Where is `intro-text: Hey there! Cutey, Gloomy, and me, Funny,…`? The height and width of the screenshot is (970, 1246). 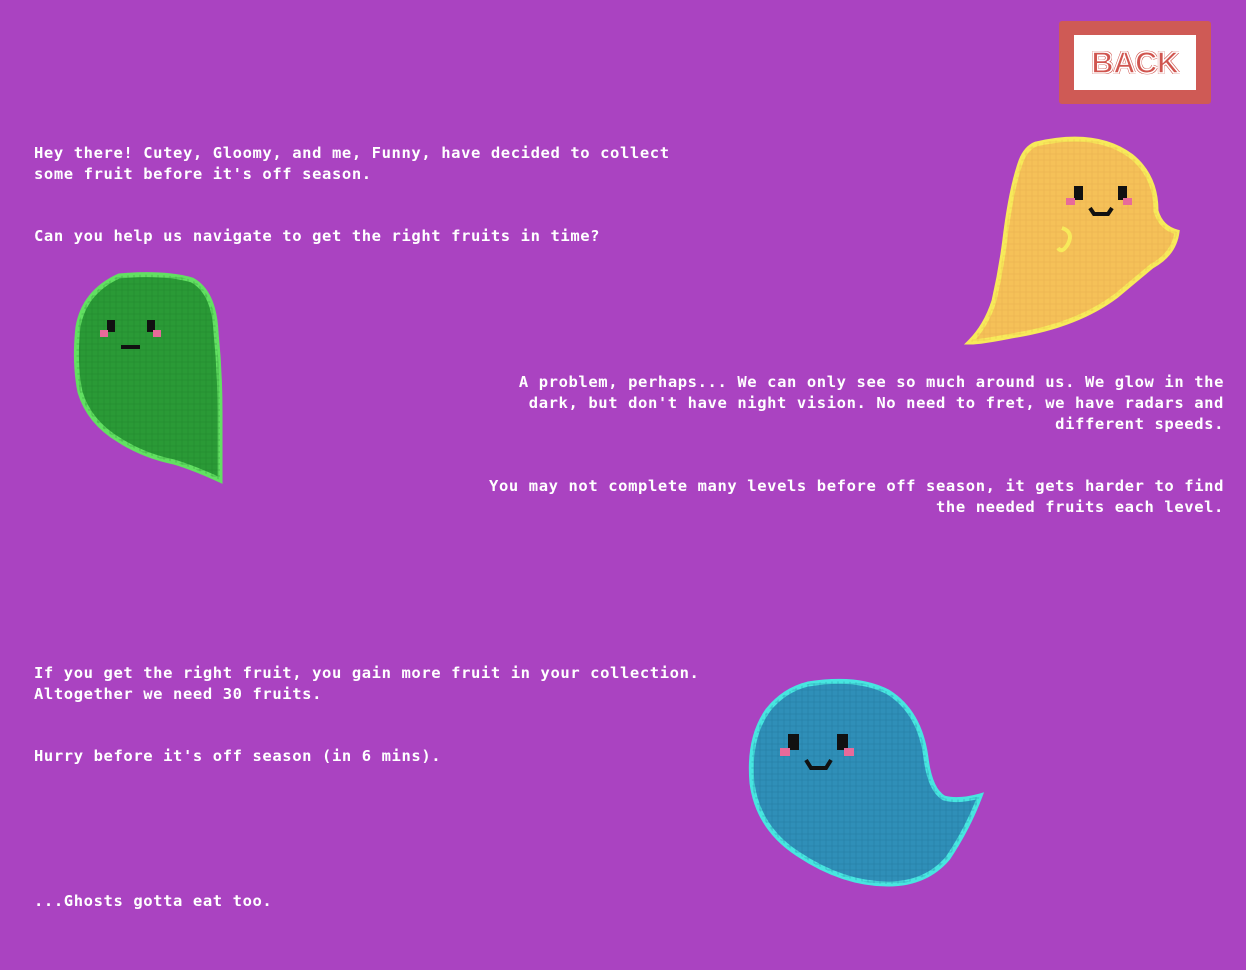
intro-text: Hey there! Cutey, Gloomy, and me, Funny,… is located at coordinates (454, 195).